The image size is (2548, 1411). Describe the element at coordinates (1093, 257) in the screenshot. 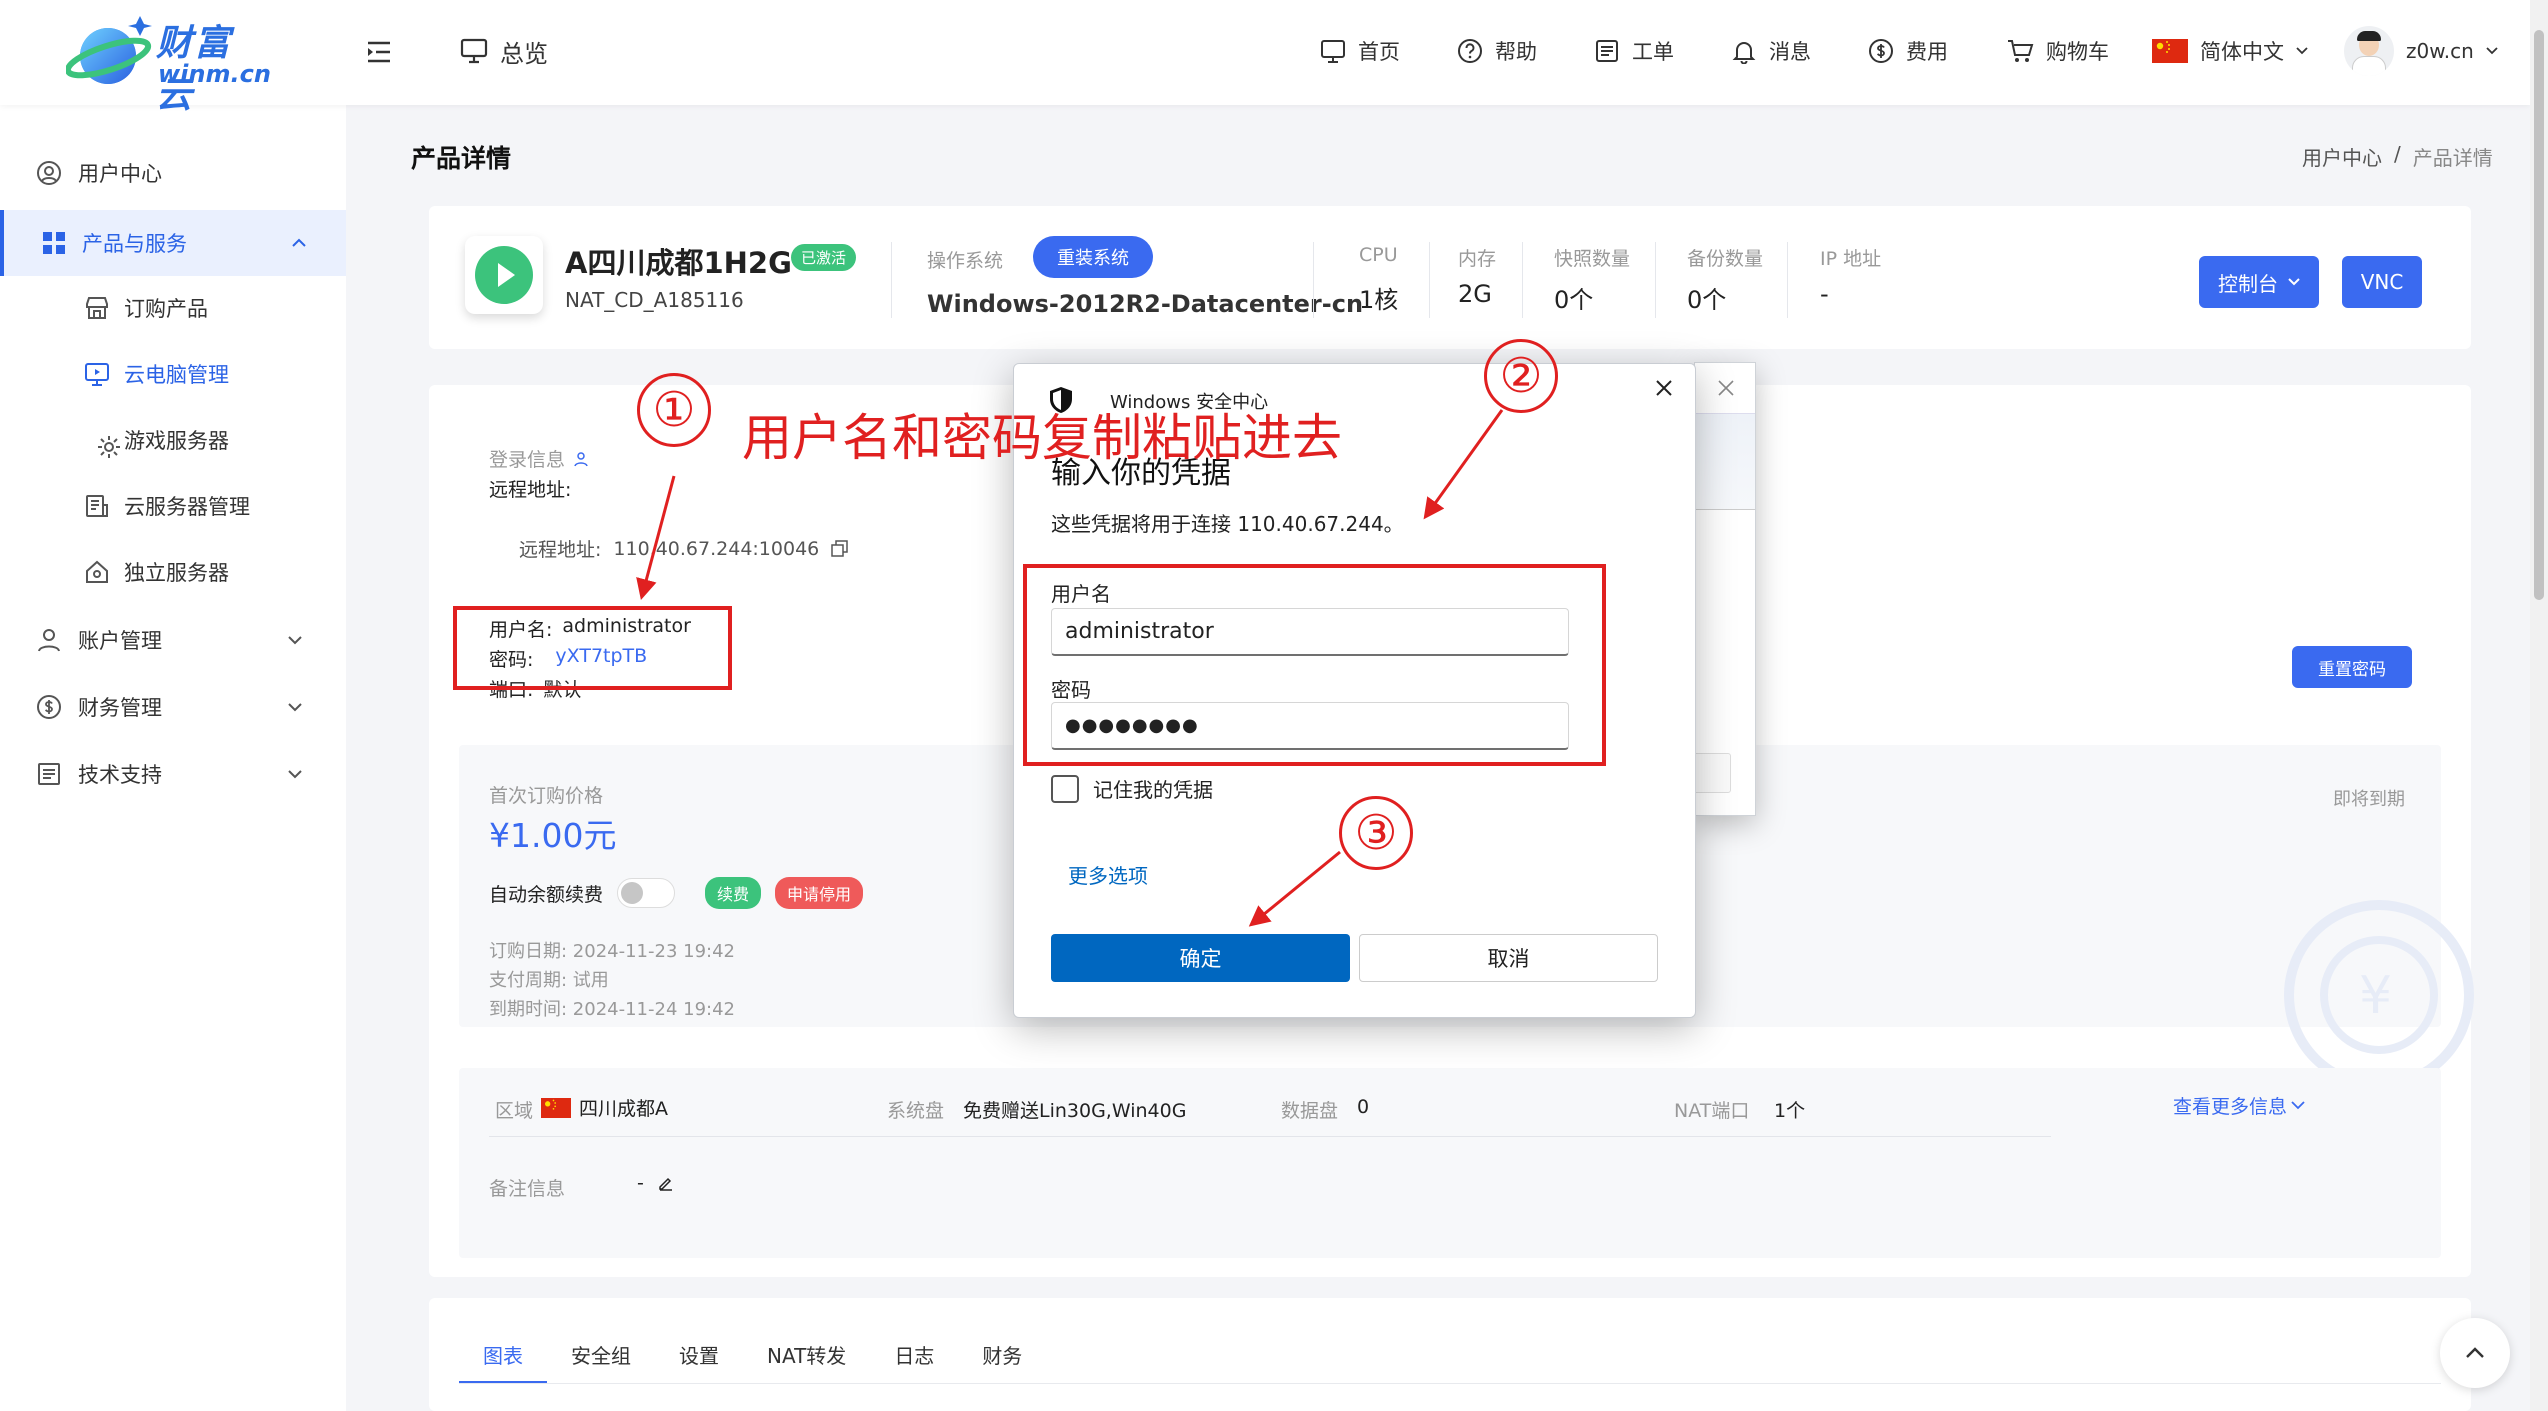

I see `reinstall-os-button: 重装系统` at that location.